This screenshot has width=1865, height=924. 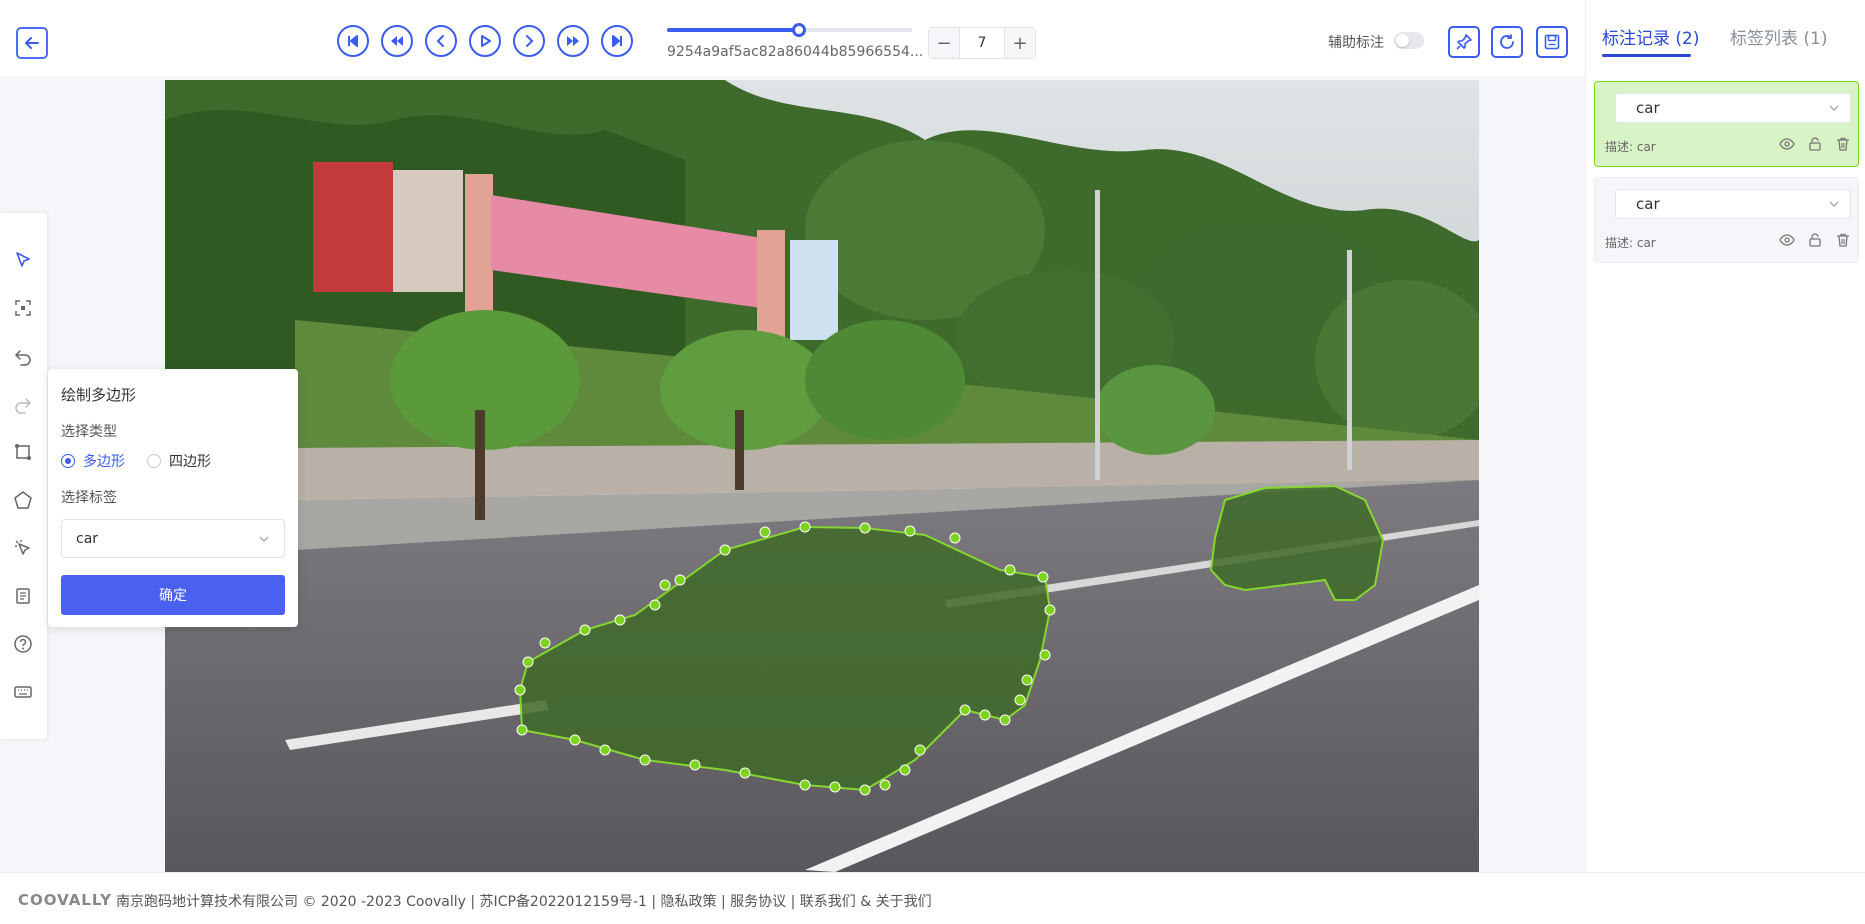 I want to click on redo-icon, so click(x=23, y=406).